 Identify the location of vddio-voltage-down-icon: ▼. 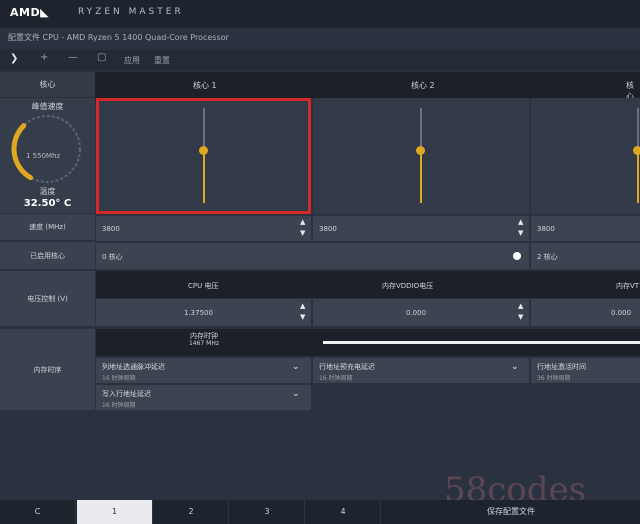
(520, 317).